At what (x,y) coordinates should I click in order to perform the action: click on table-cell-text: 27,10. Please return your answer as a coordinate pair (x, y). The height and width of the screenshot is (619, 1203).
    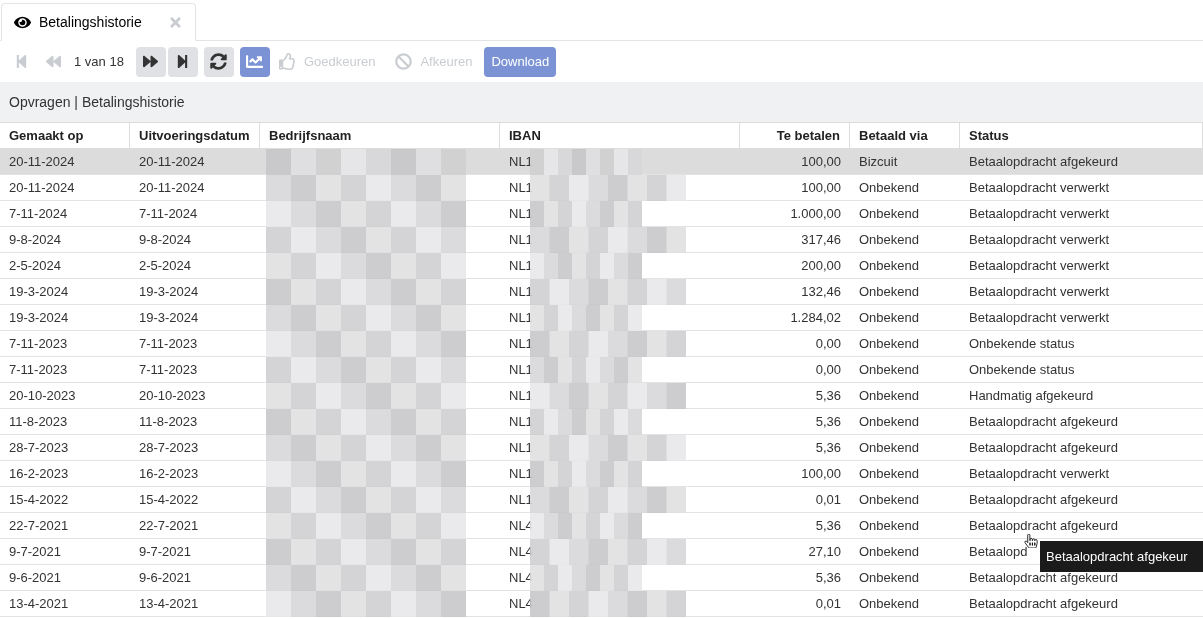
    Looking at the image, I should click on (824, 551).